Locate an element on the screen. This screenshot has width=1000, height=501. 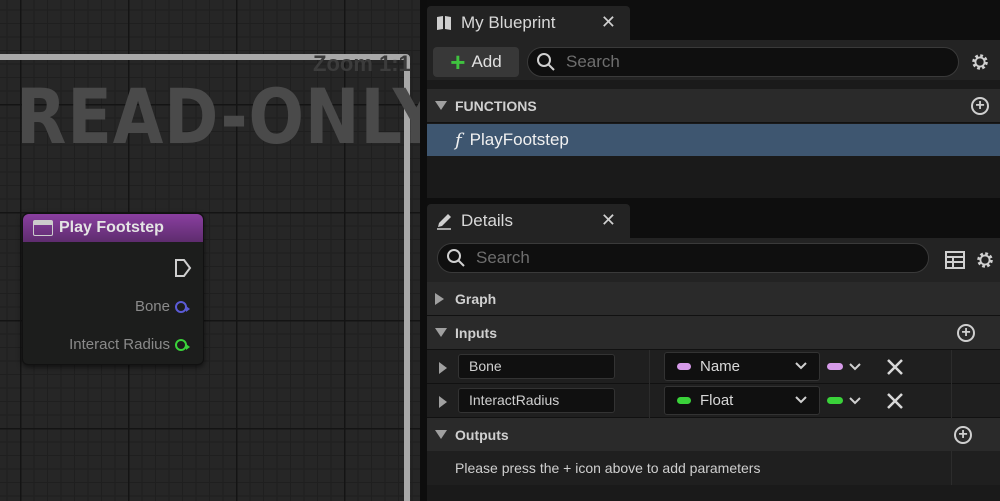
my-blueprint-toolbar: + Add is located at coordinates (713, 60).